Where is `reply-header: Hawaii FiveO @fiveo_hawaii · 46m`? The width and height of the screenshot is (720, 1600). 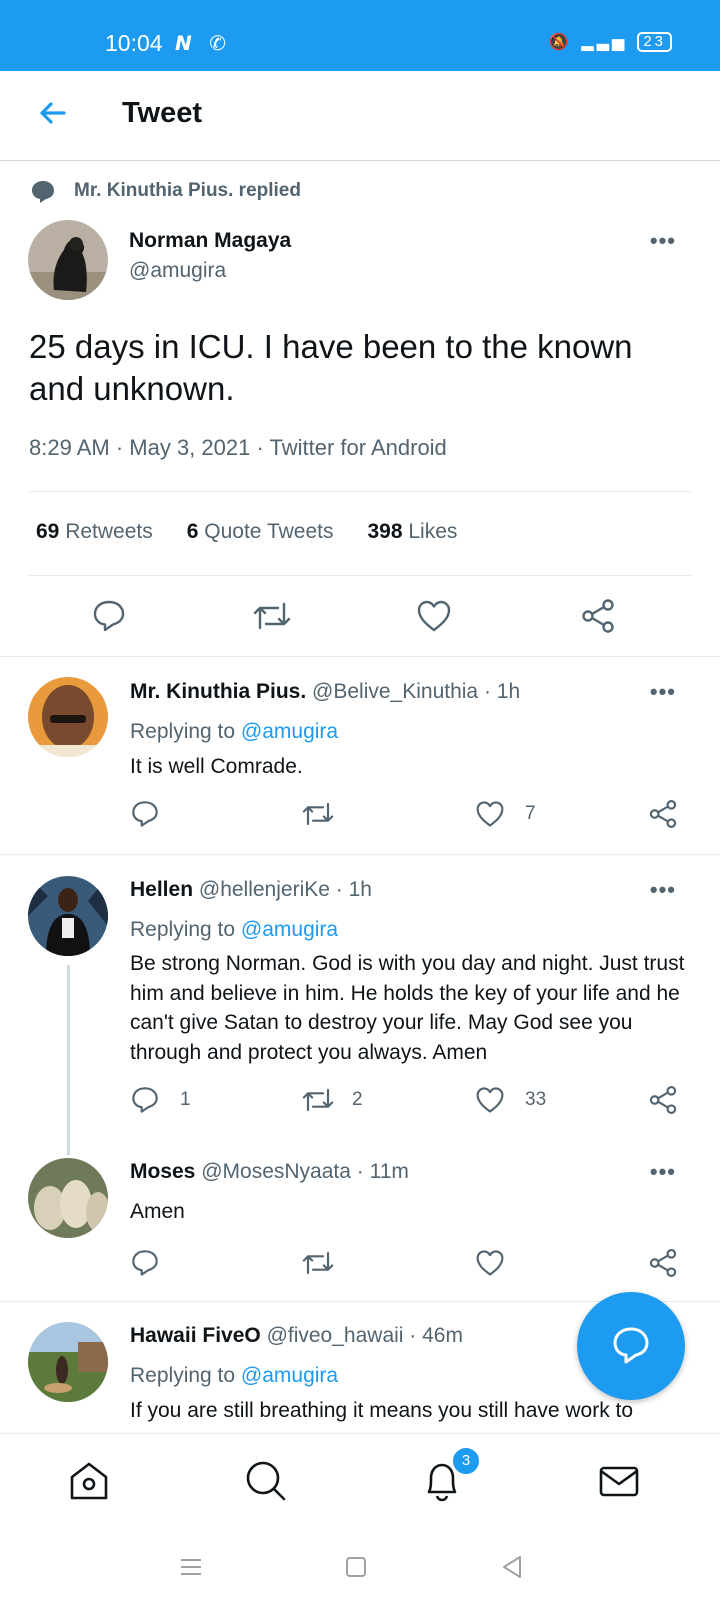 reply-header: Hawaii FiveO @fiveo_hawaii · 46m is located at coordinates (296, 1336).